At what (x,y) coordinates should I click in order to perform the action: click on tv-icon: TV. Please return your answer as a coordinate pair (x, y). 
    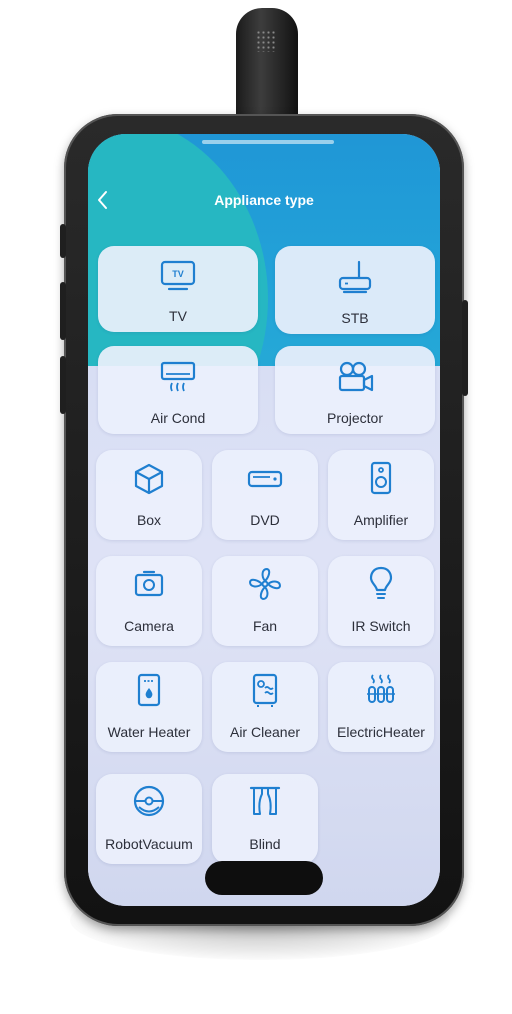
    Looking at the image, I should click on (178, 275).